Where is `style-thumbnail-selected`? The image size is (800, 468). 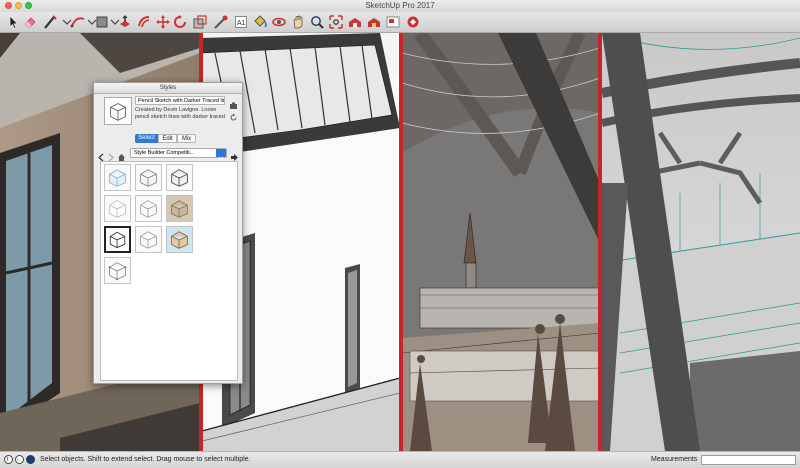
style-thumbnail-selected is located at coordinates (117, 239).